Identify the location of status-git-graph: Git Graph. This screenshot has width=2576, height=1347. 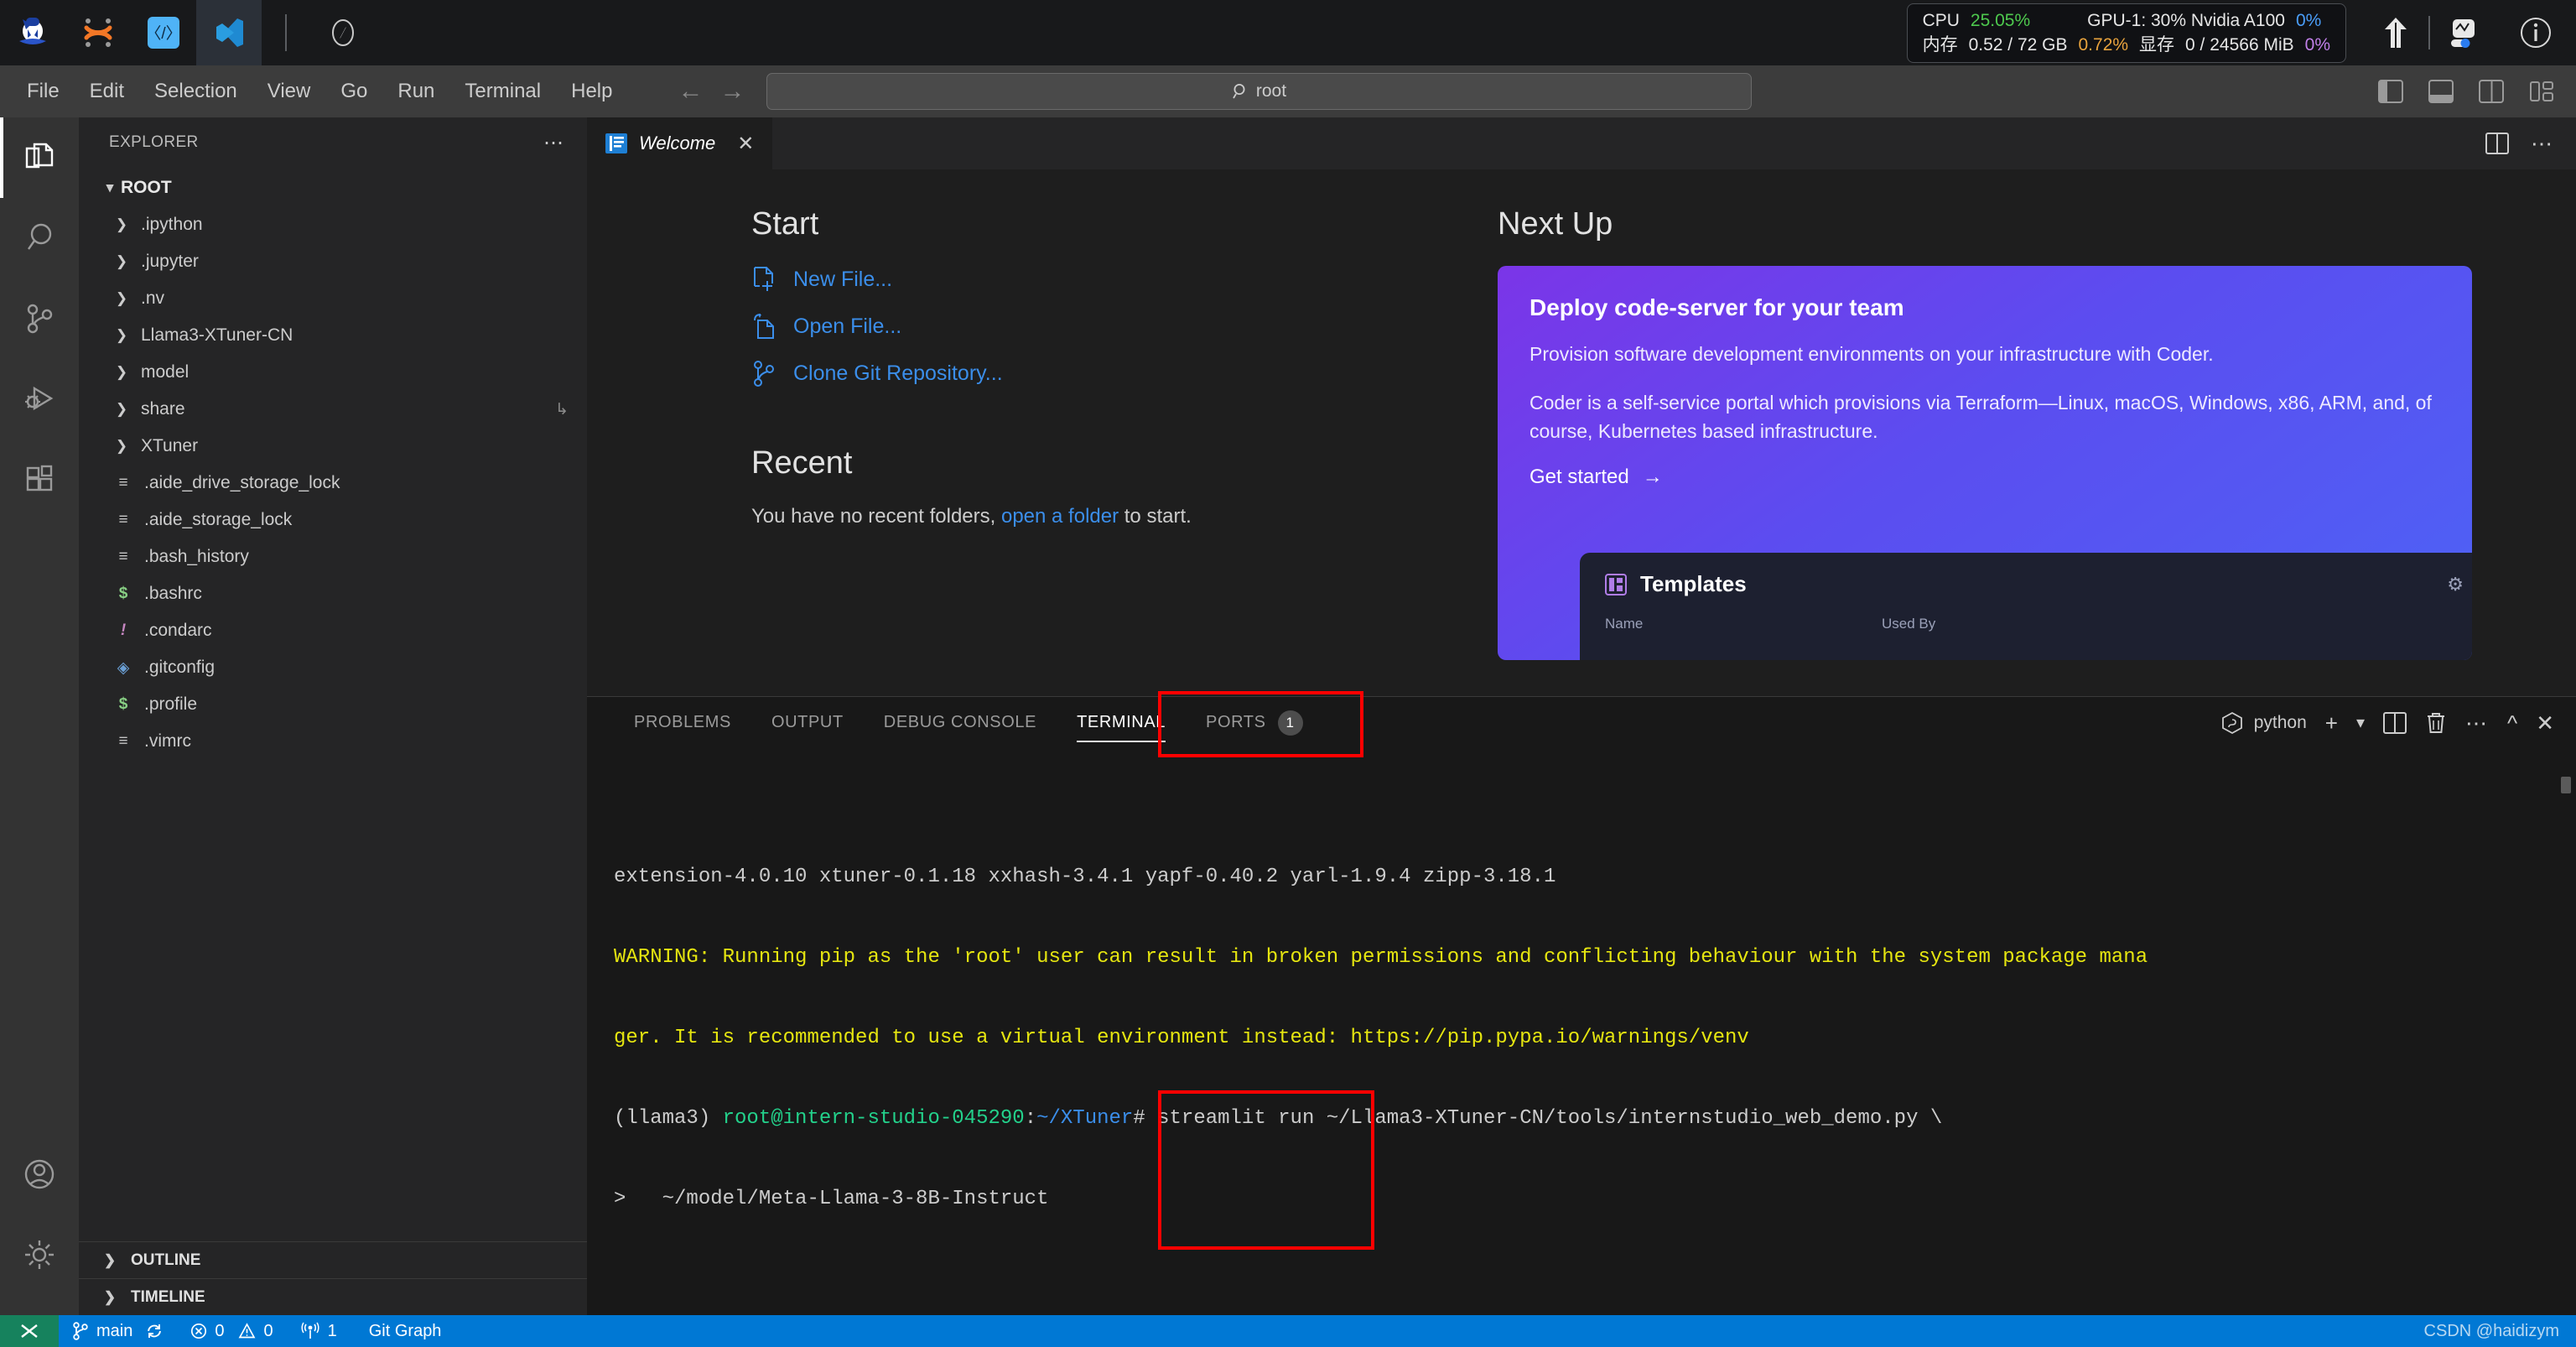
(403, 1331).